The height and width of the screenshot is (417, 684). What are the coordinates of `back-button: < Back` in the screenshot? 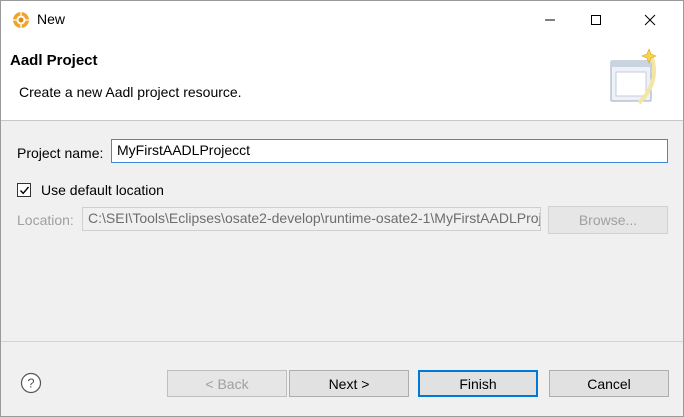 It's located at (227, 383).